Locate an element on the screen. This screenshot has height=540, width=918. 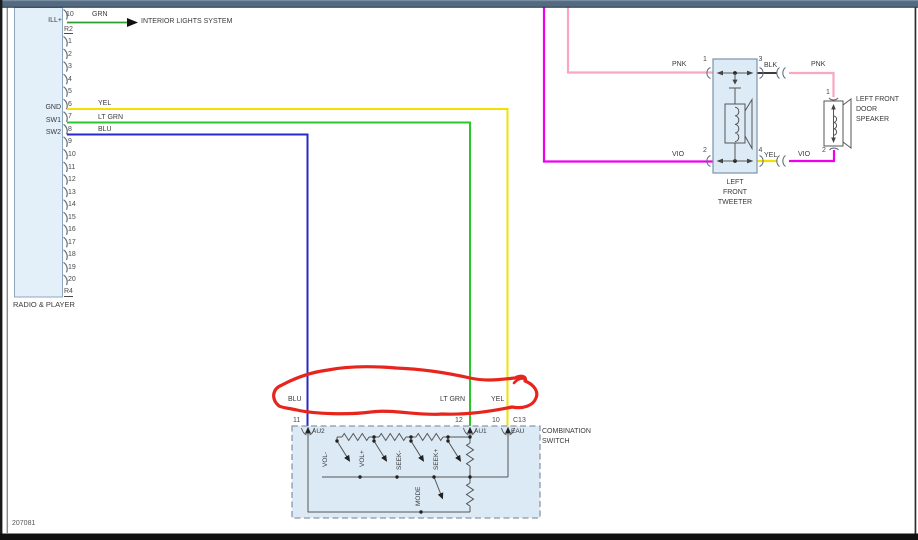
radio-pin-number: 12 is located at coordinates (72, 180).